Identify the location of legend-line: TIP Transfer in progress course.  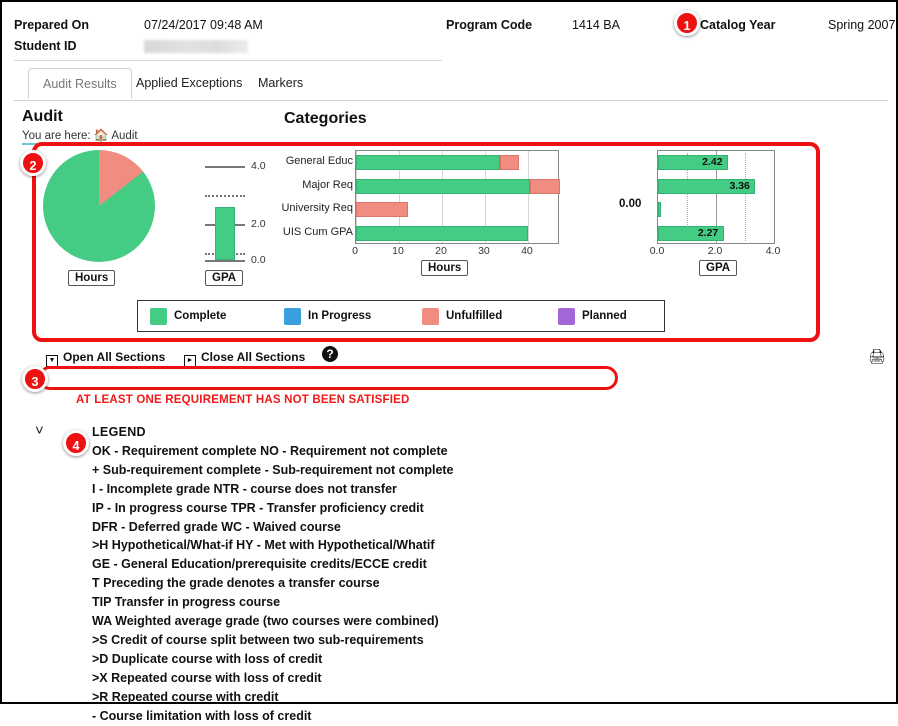
(186, 602).